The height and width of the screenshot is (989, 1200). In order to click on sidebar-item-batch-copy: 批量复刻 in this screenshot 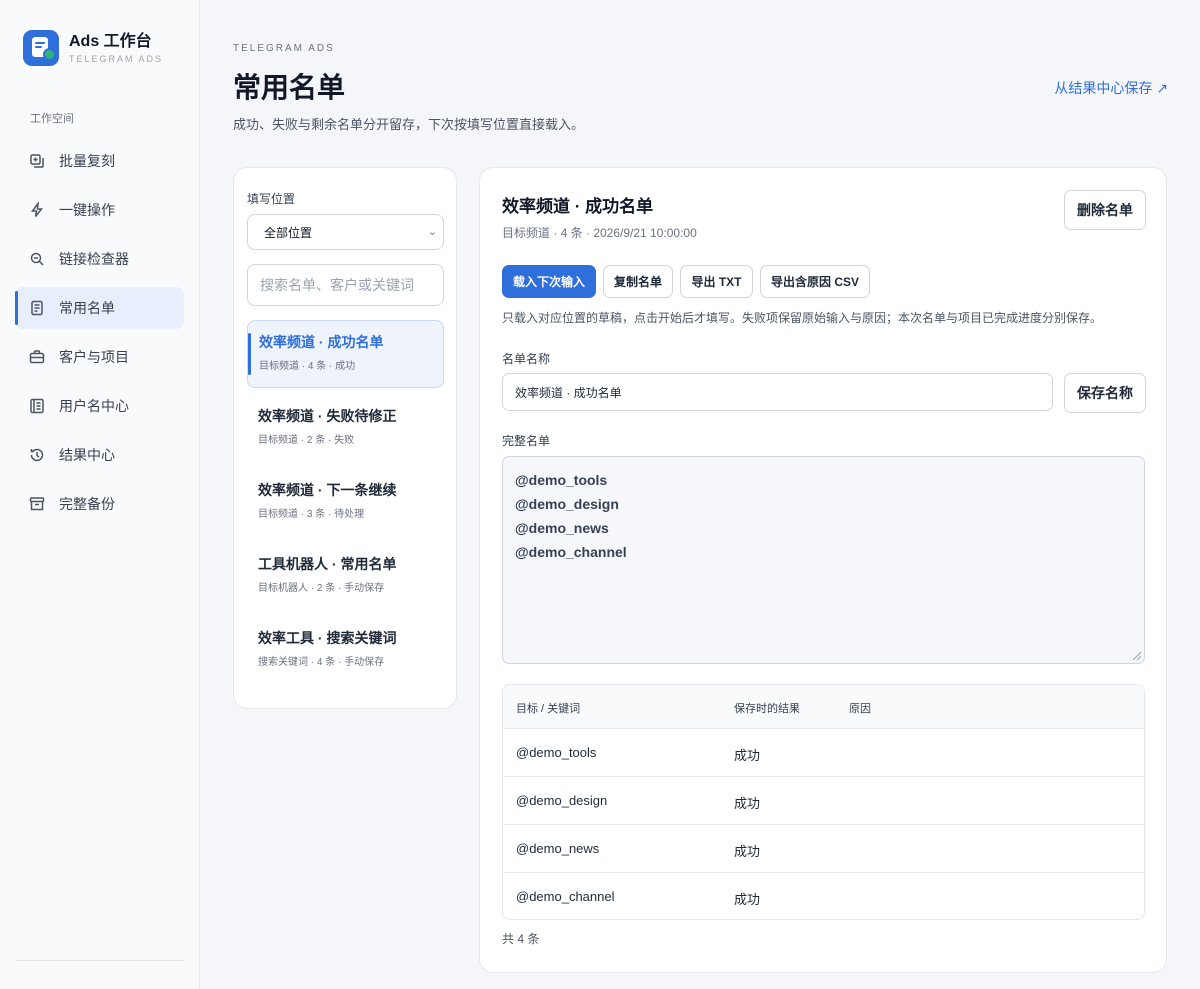, I will do `click(99, 161)`.